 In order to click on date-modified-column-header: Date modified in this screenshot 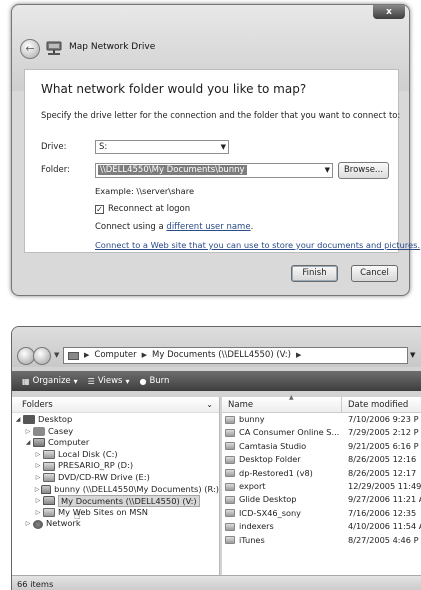, I will do `click(381, 404)`.